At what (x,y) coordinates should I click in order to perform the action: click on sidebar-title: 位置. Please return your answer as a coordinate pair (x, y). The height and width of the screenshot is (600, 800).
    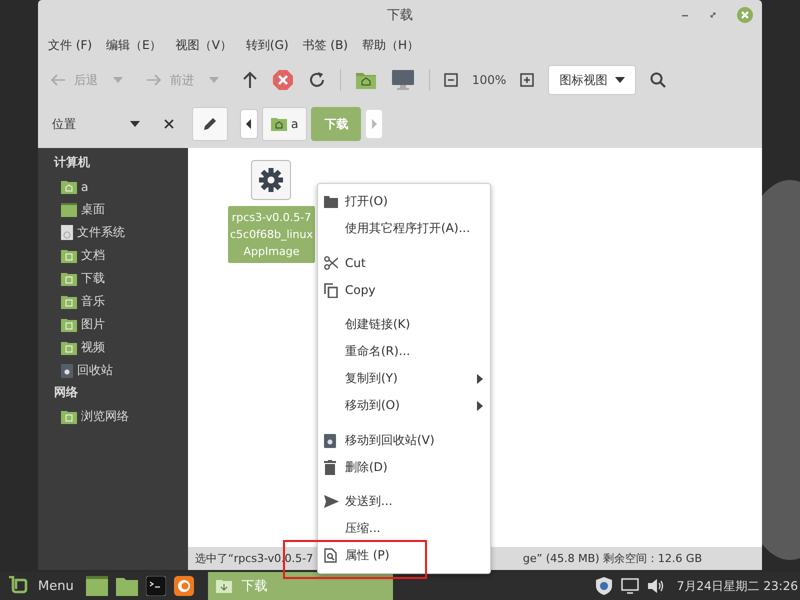
    Looking at the image, I should click on (64, 124).